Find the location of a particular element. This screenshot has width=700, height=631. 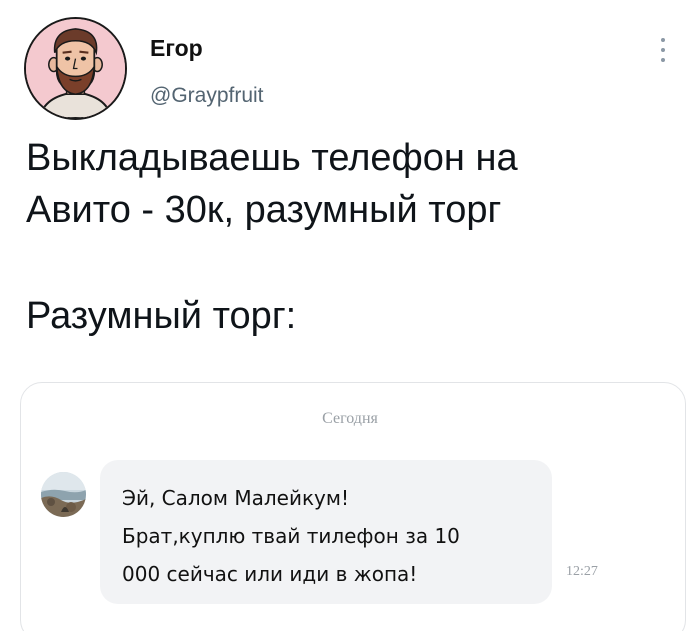

author-handle: @Graypfruit is located at coordinates (207, 96).